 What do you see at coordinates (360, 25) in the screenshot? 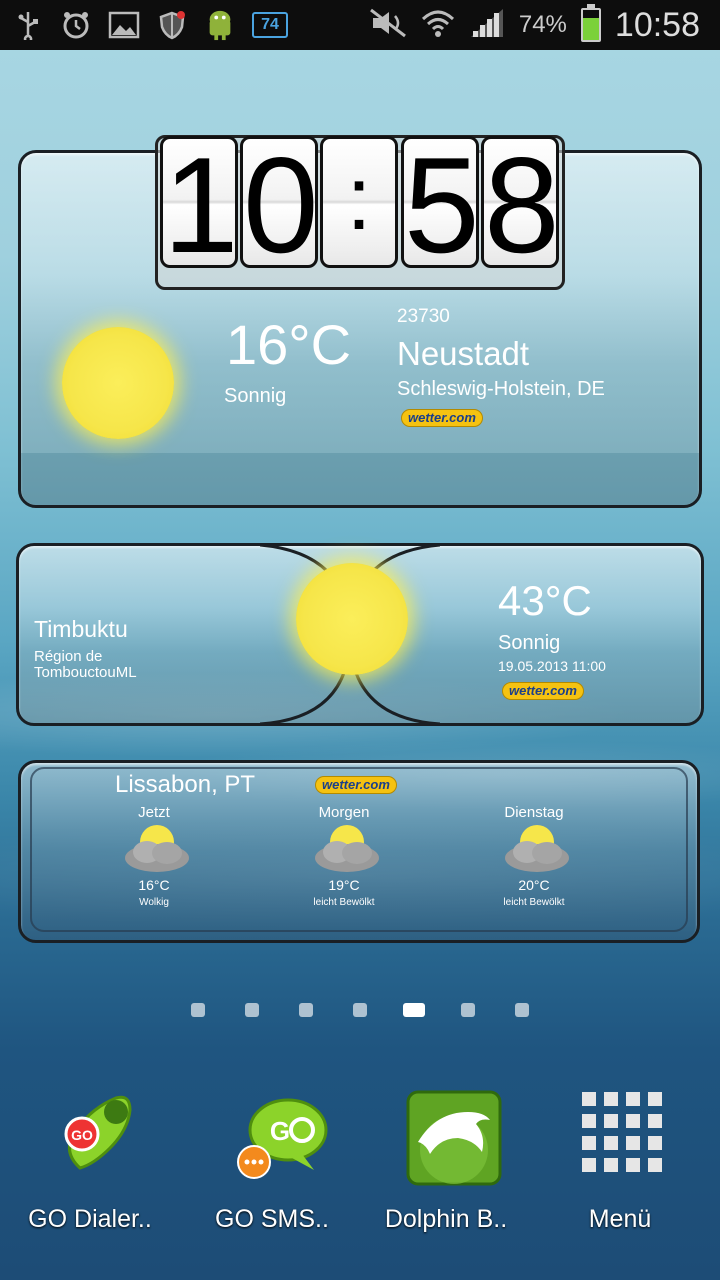
I see `status-bar: 74 74% 10:58` at bounding box center [360, 25].